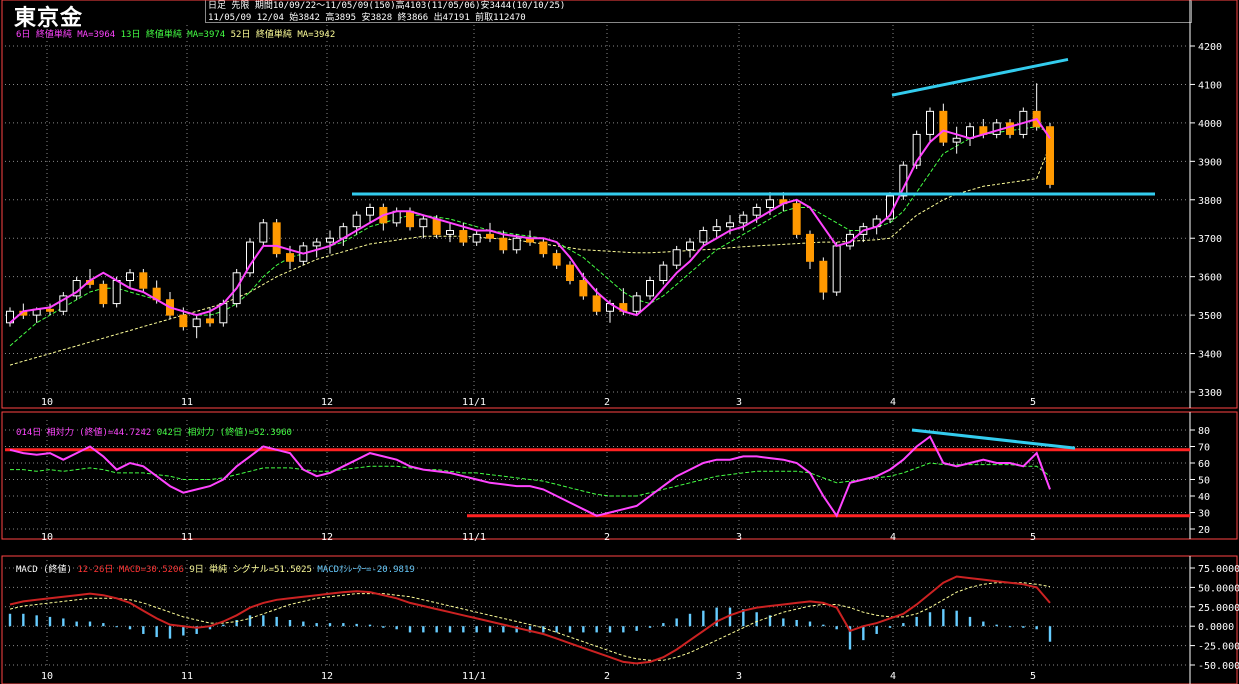 Image resolution: width=1239 pixels, height=684 pixels. What do you see at coordinates (1218, 569) in the screenshot?
I see `macd-y-tick-label: 75.0000` at bounding box center [1218, 569].